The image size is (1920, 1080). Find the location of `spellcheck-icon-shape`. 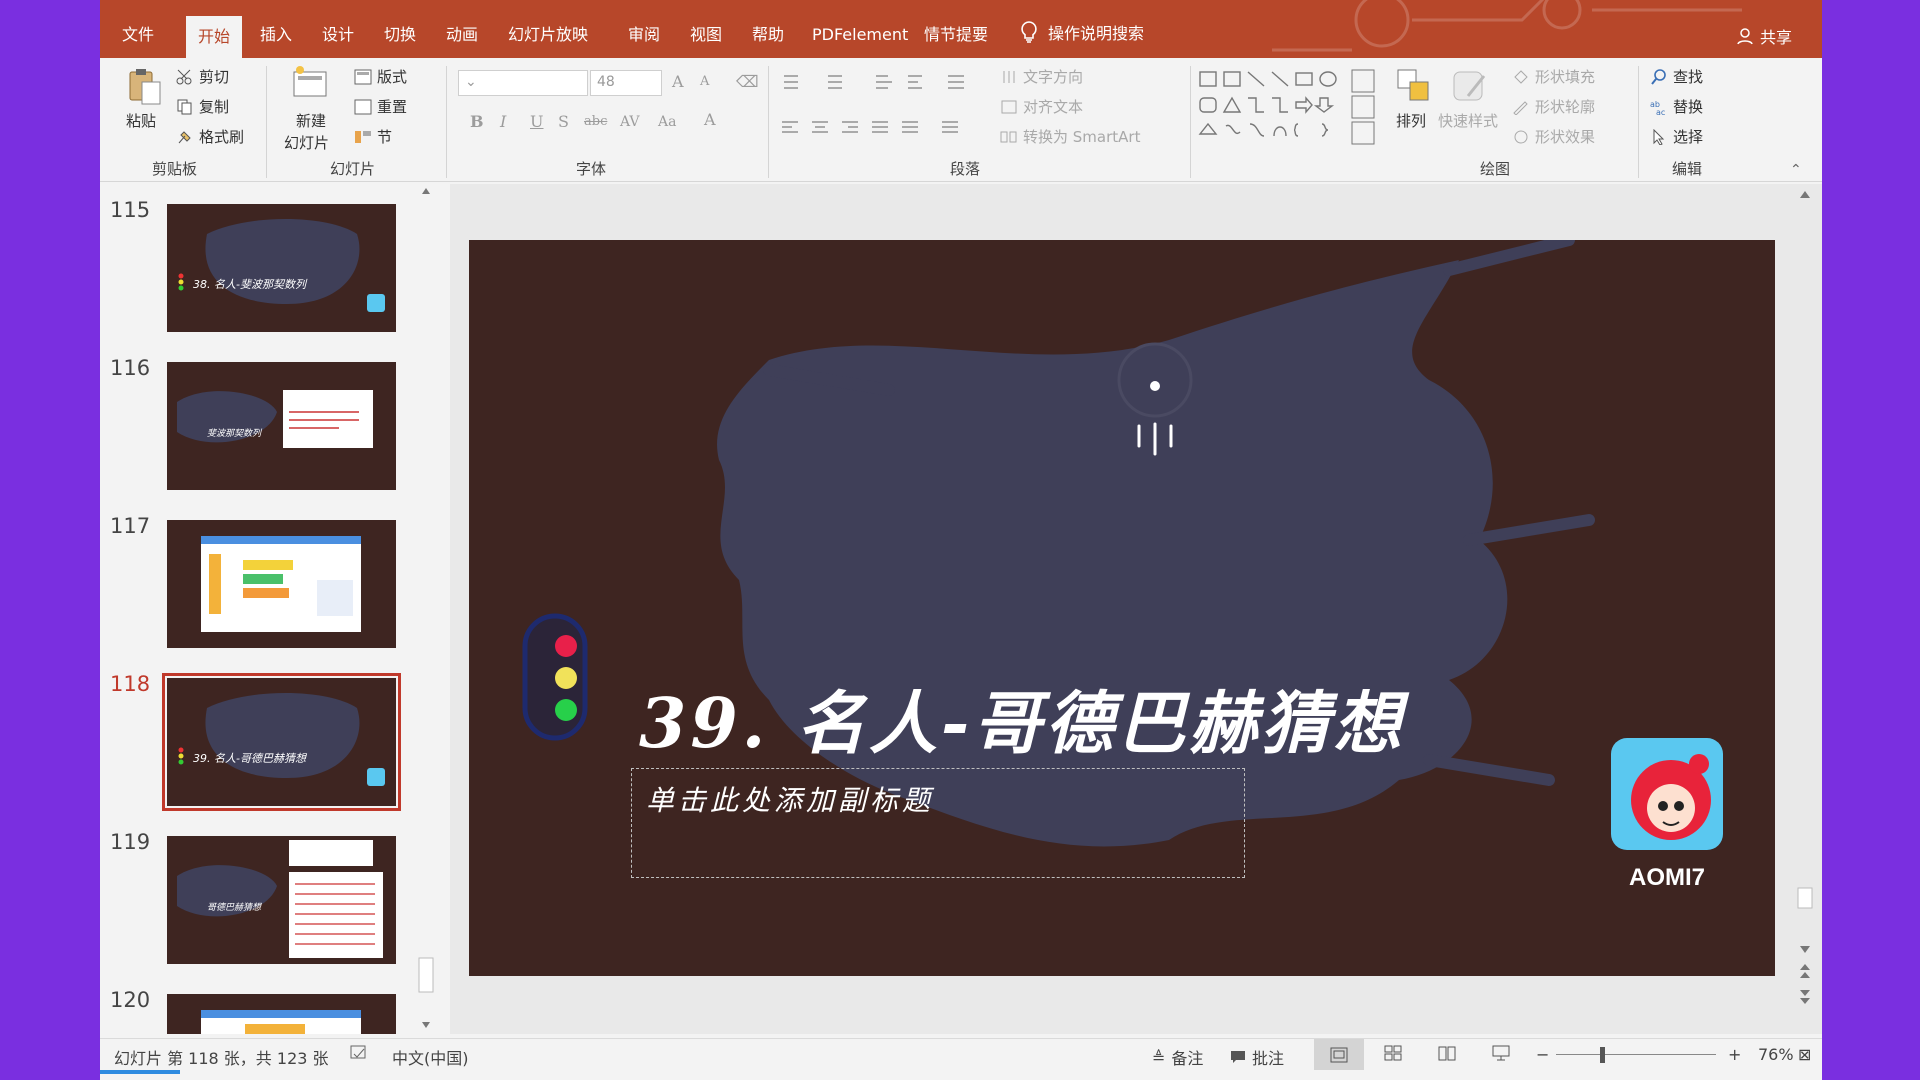

spellcheck-icon-shape is located at coordinates (358, 1052).